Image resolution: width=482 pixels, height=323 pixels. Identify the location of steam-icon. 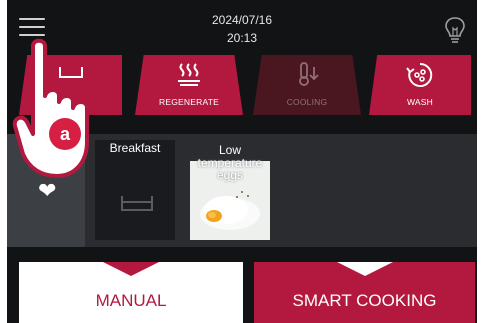
(189, 74).